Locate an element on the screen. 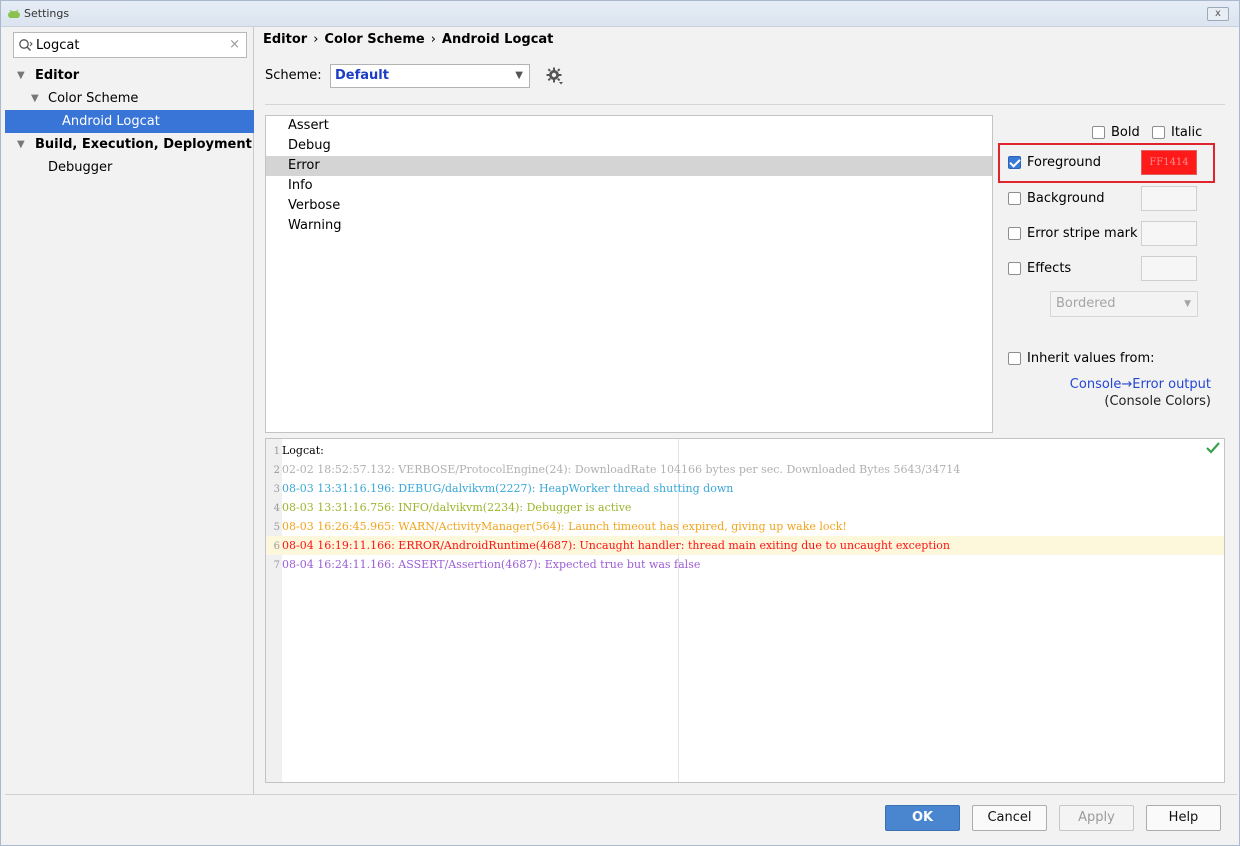 This screenshot has height=846, width=1240. background-color-swatch is located at coordinates (1169, 198).